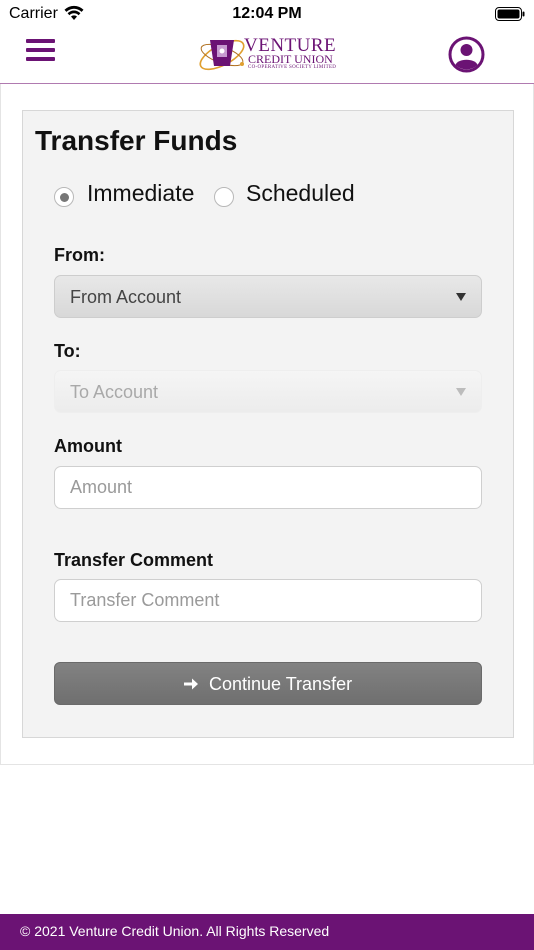  I want to click on status-bar: Carrier 12:04 PM, so click(267, 14).